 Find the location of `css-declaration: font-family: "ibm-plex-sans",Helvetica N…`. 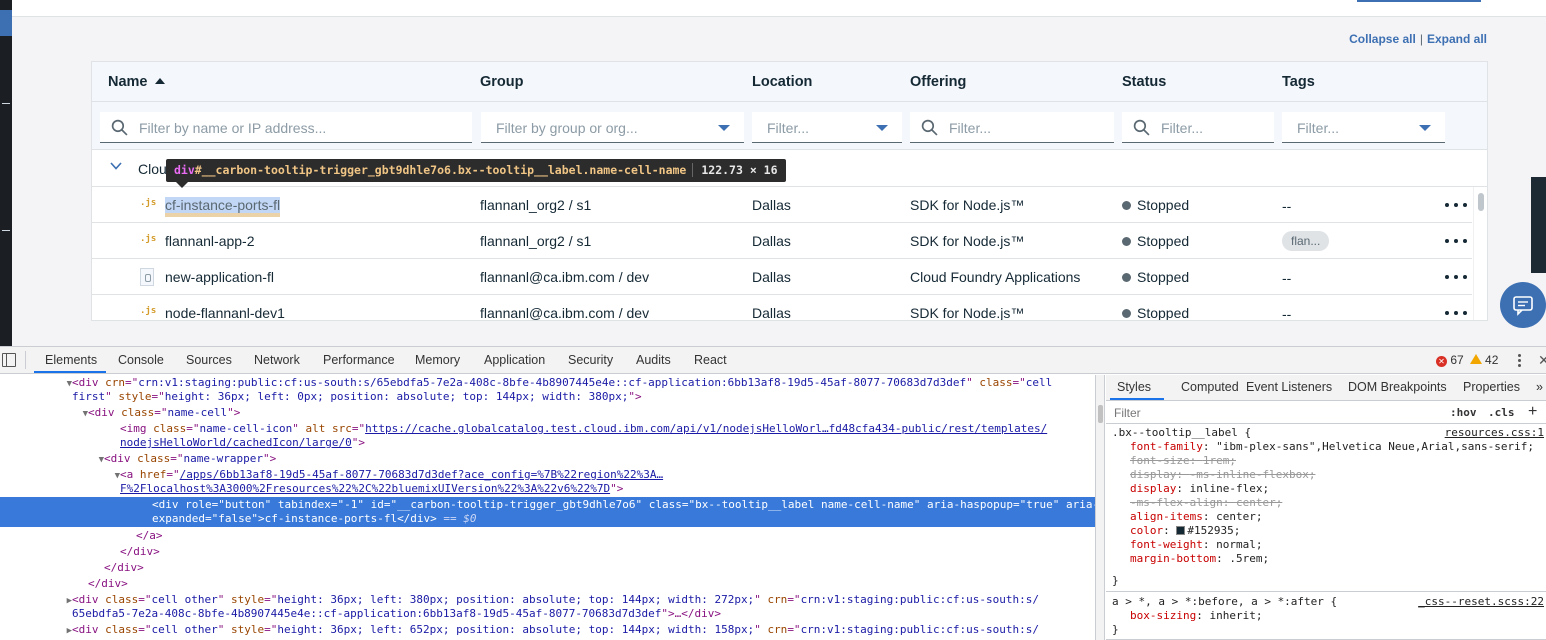

css-declaration: font-family: "ibm-plex-sans",Helvetica N… is located at coordinates (1332, 447).